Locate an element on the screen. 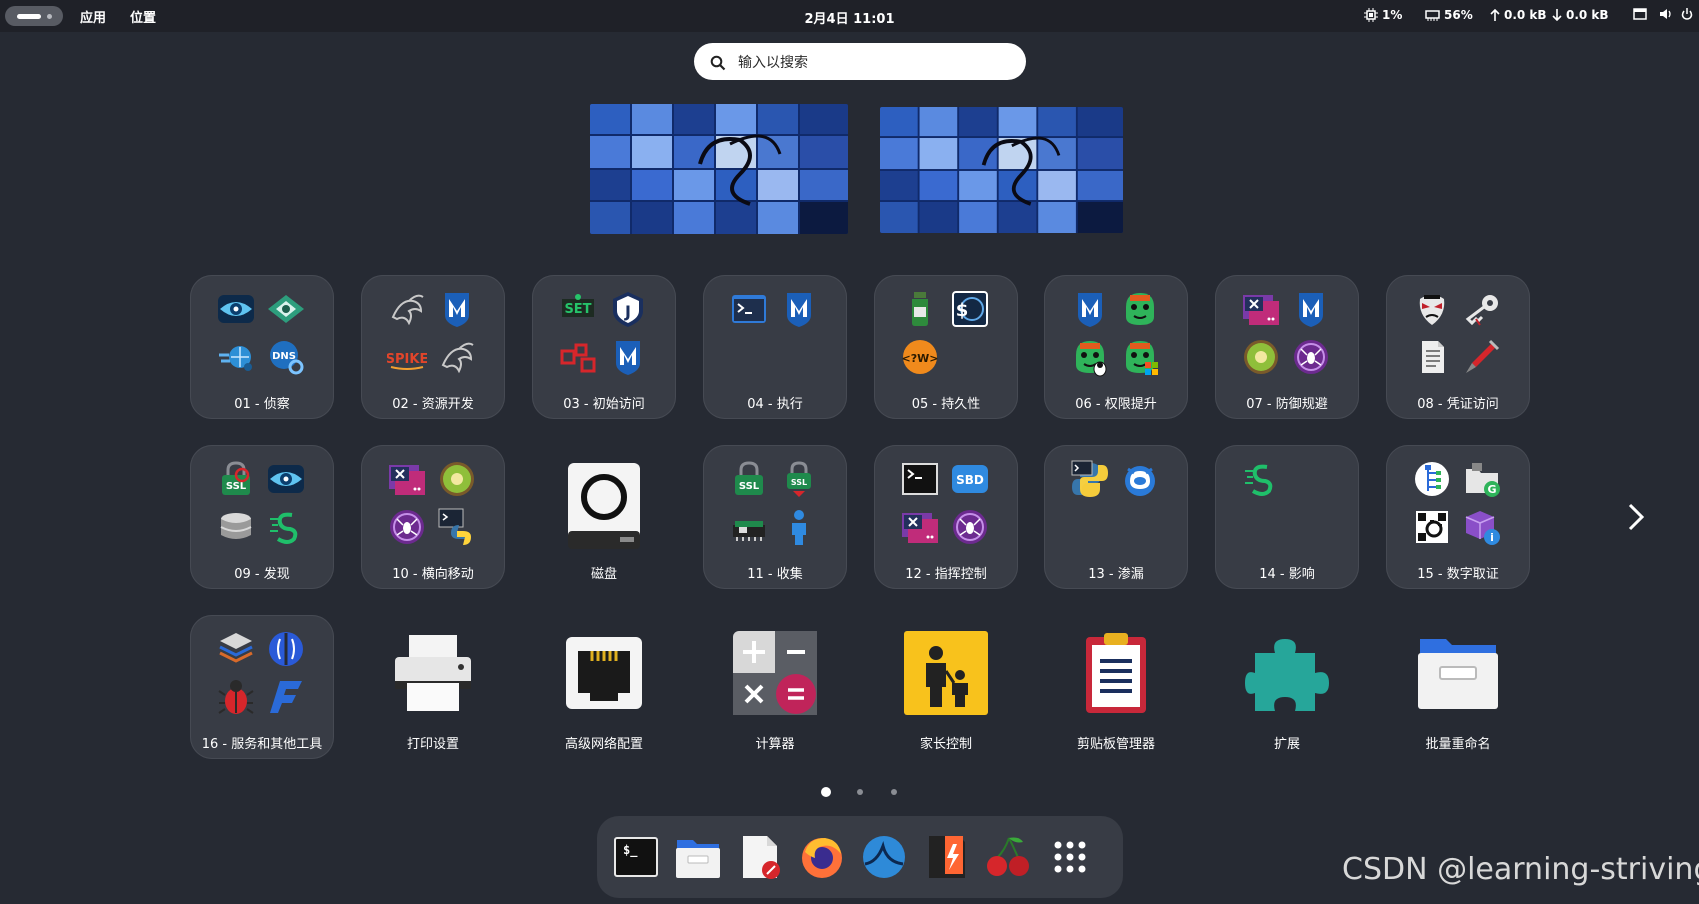 Image resolution: width=1699 pixels, height=904 pixels. s-cable-icon is located at coordinates (286, 527).